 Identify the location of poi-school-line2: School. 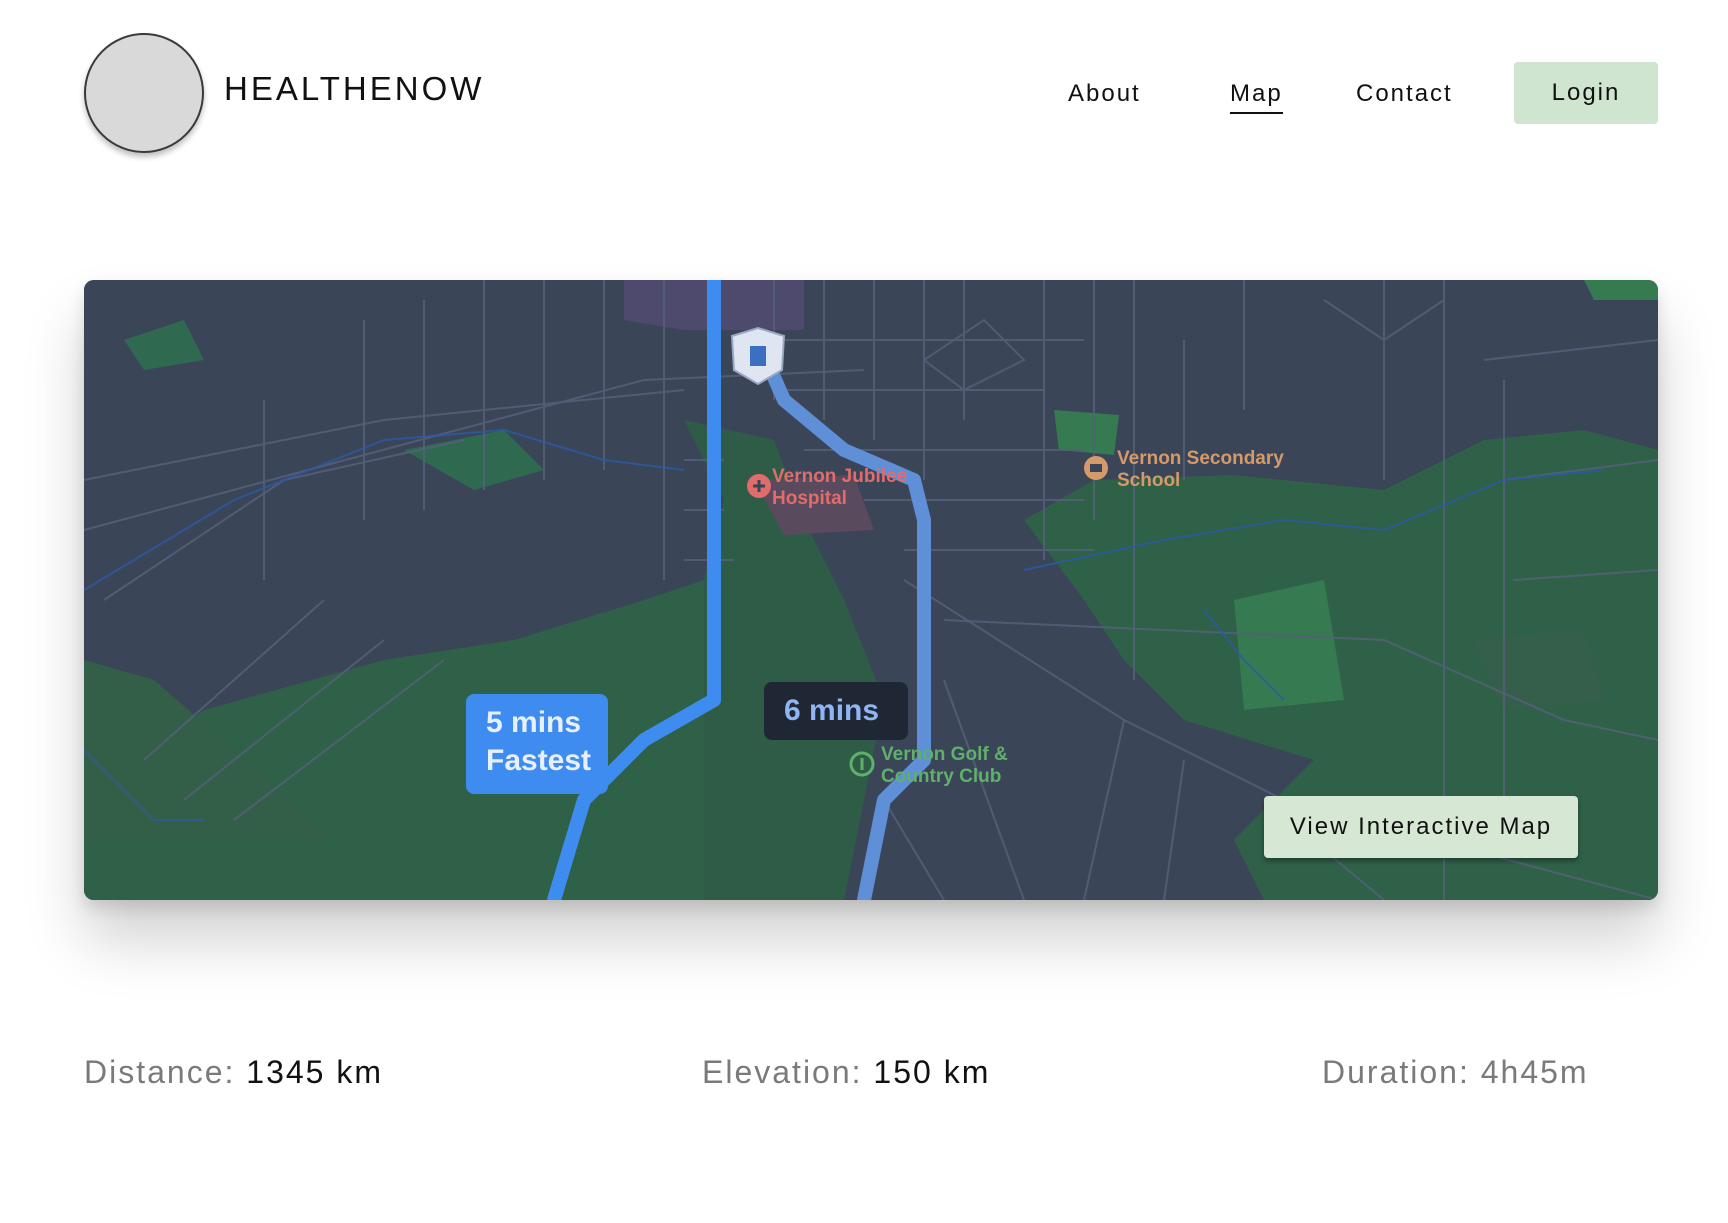
(1149, 480).